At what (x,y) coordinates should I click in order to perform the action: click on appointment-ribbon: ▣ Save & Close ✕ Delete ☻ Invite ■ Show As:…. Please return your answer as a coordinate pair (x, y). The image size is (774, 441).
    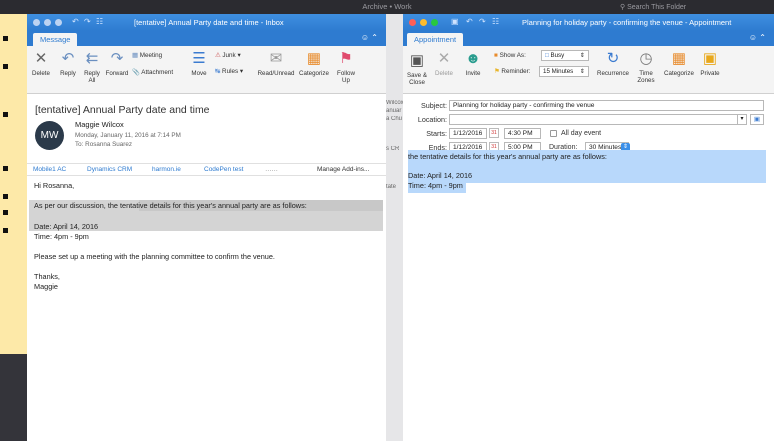
    Looking at the image, I should click on (588, 70).